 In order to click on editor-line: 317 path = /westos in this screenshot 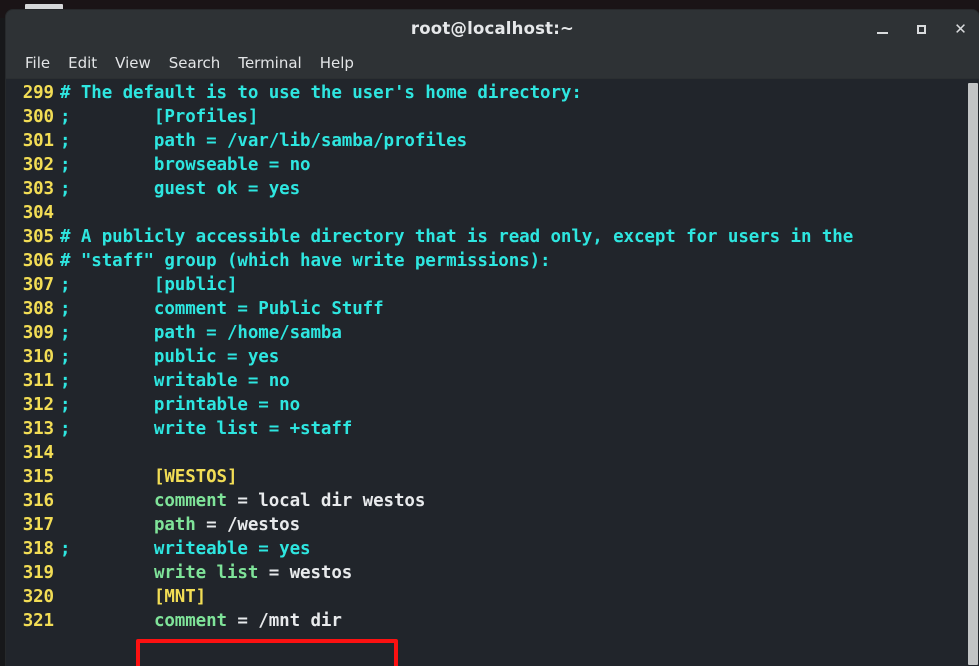, I will do `click(492, 525)`.